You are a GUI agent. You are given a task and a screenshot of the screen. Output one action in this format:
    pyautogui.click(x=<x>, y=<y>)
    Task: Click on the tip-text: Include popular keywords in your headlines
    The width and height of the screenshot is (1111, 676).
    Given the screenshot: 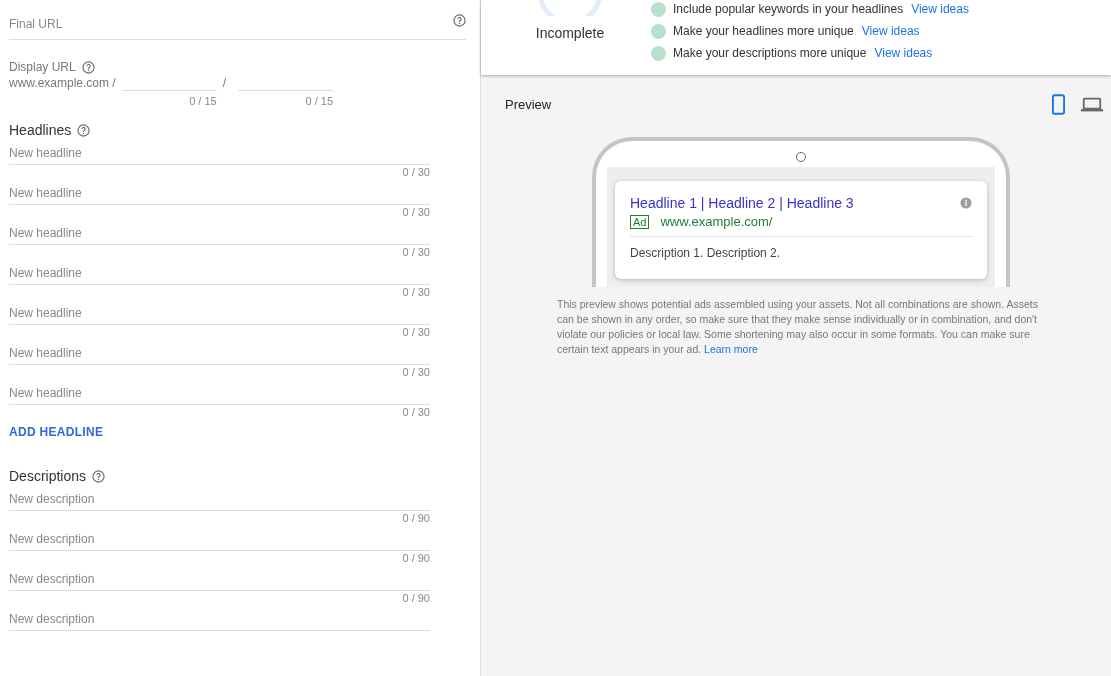 What is the action you would take?
    pyautogui.click(x=788, y=9)
    